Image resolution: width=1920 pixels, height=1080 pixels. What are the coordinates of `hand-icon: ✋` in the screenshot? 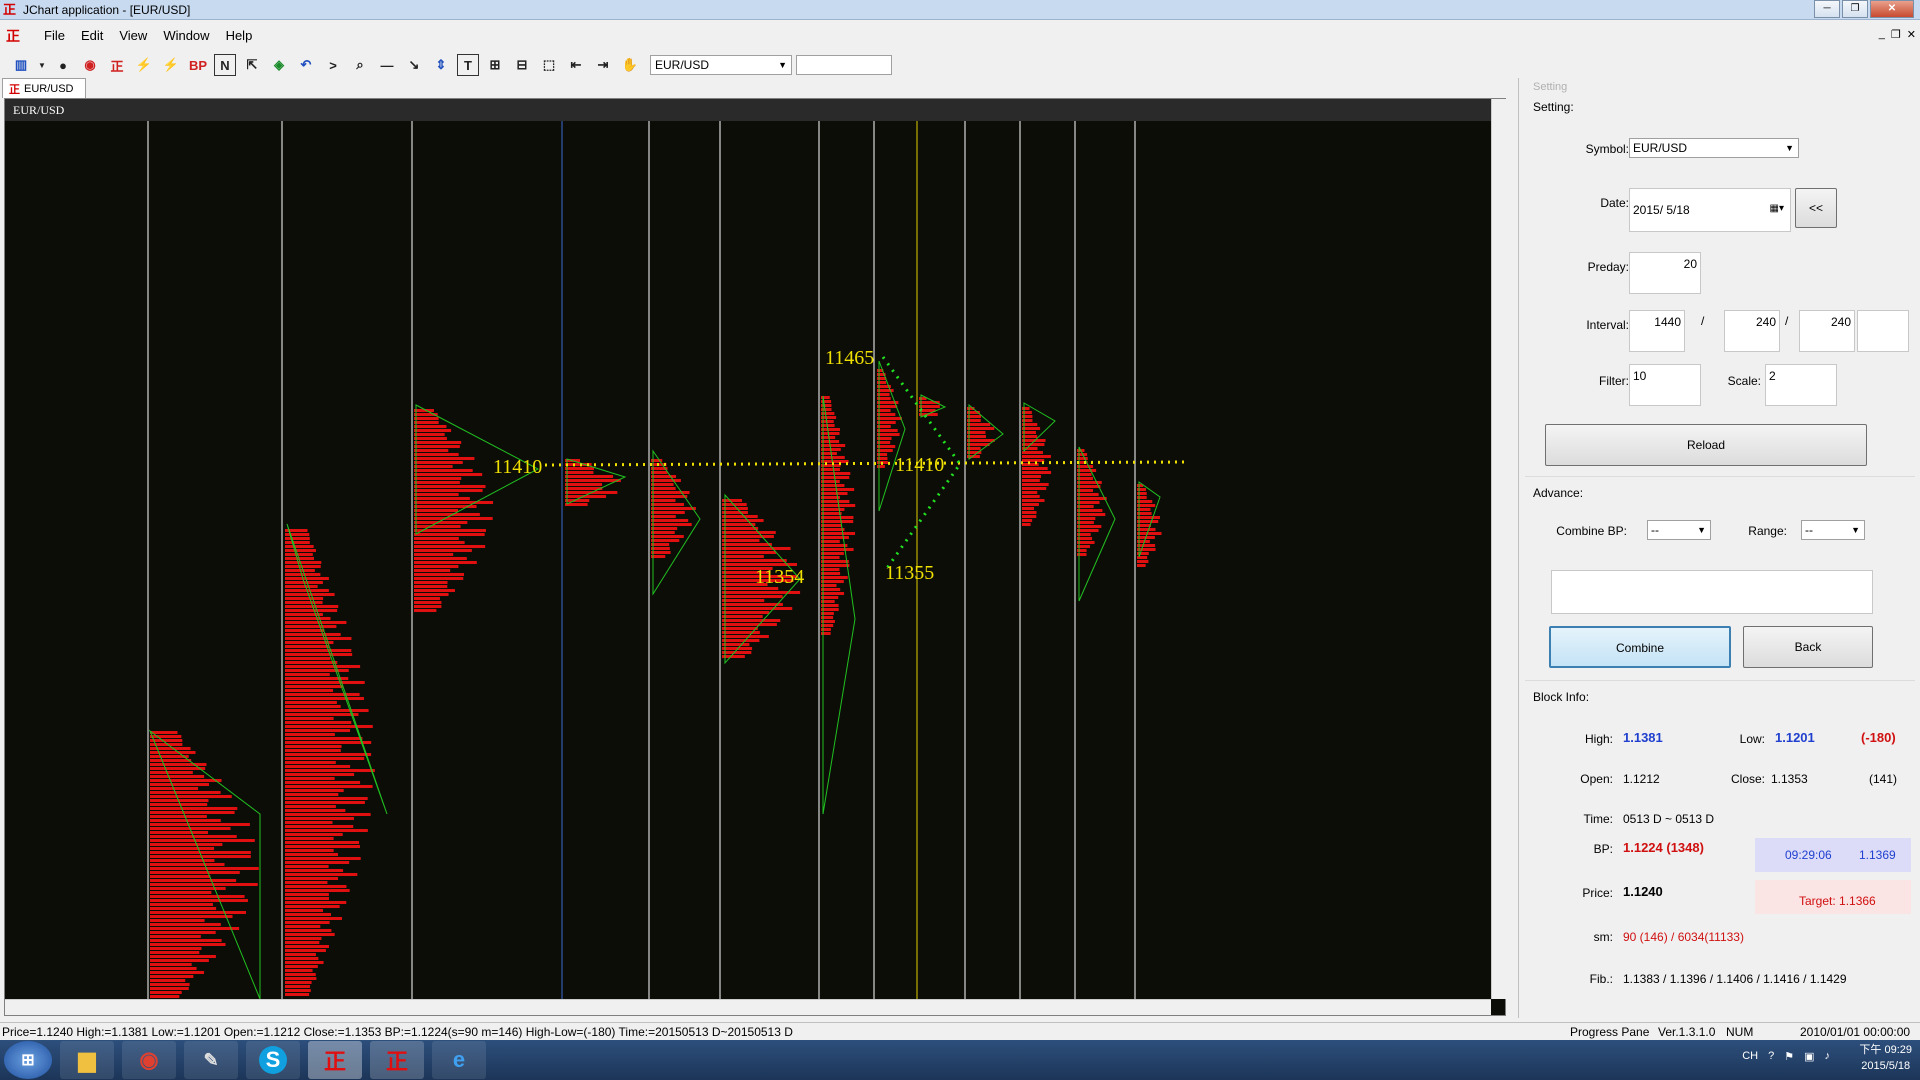 It's located at (630, 65).